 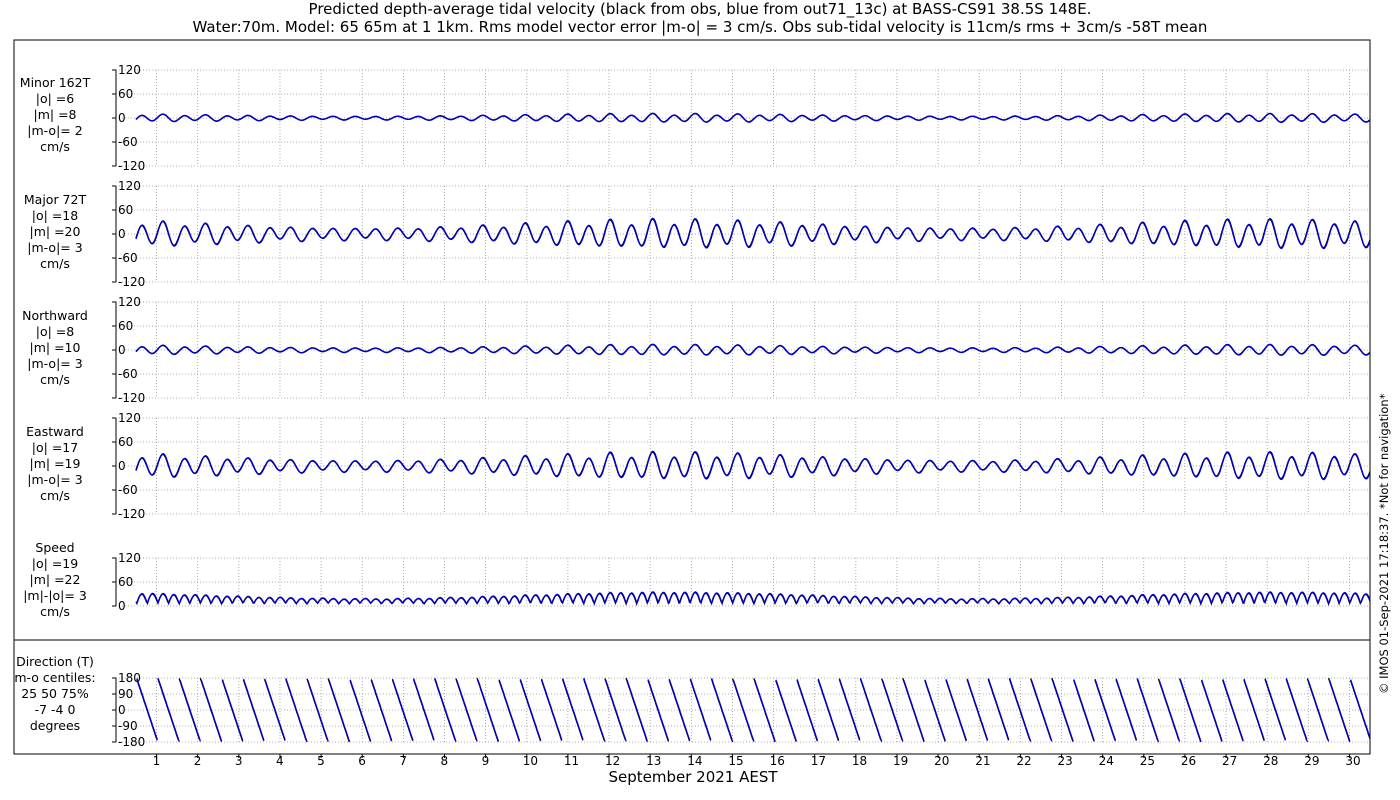 I want to click on direction-frame, so click(x=692, y=697).